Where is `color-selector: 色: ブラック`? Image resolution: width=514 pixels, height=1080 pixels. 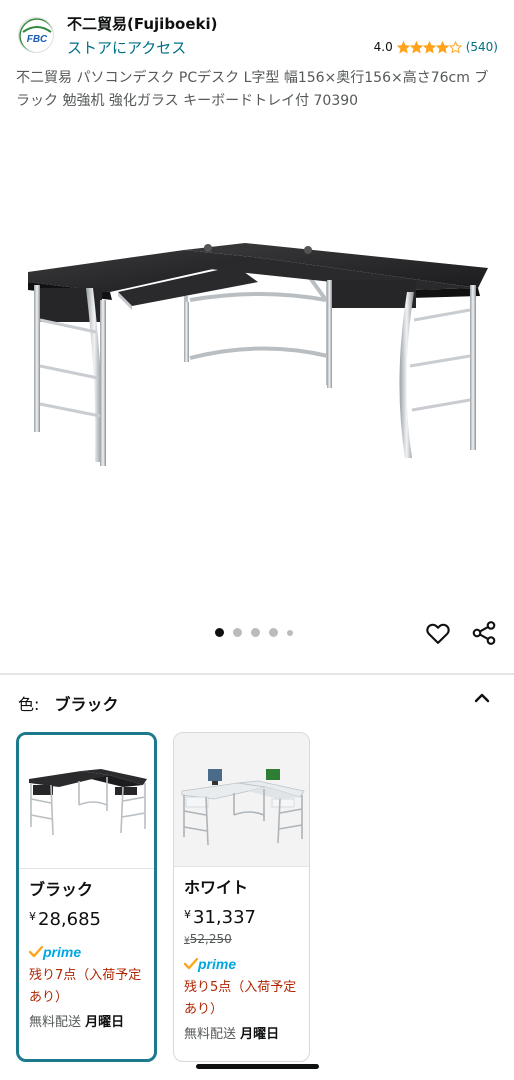
color-selector: 色: ブラック is located at coordinates (68, 703).